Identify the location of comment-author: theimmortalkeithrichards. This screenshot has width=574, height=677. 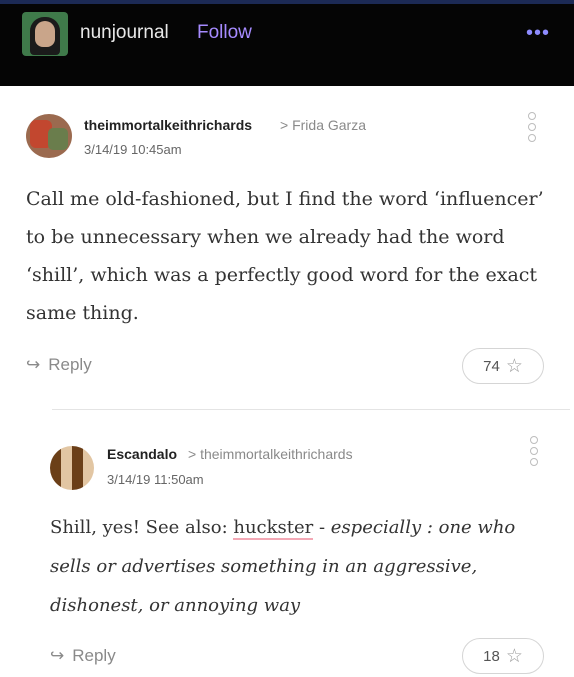
(168, 125).